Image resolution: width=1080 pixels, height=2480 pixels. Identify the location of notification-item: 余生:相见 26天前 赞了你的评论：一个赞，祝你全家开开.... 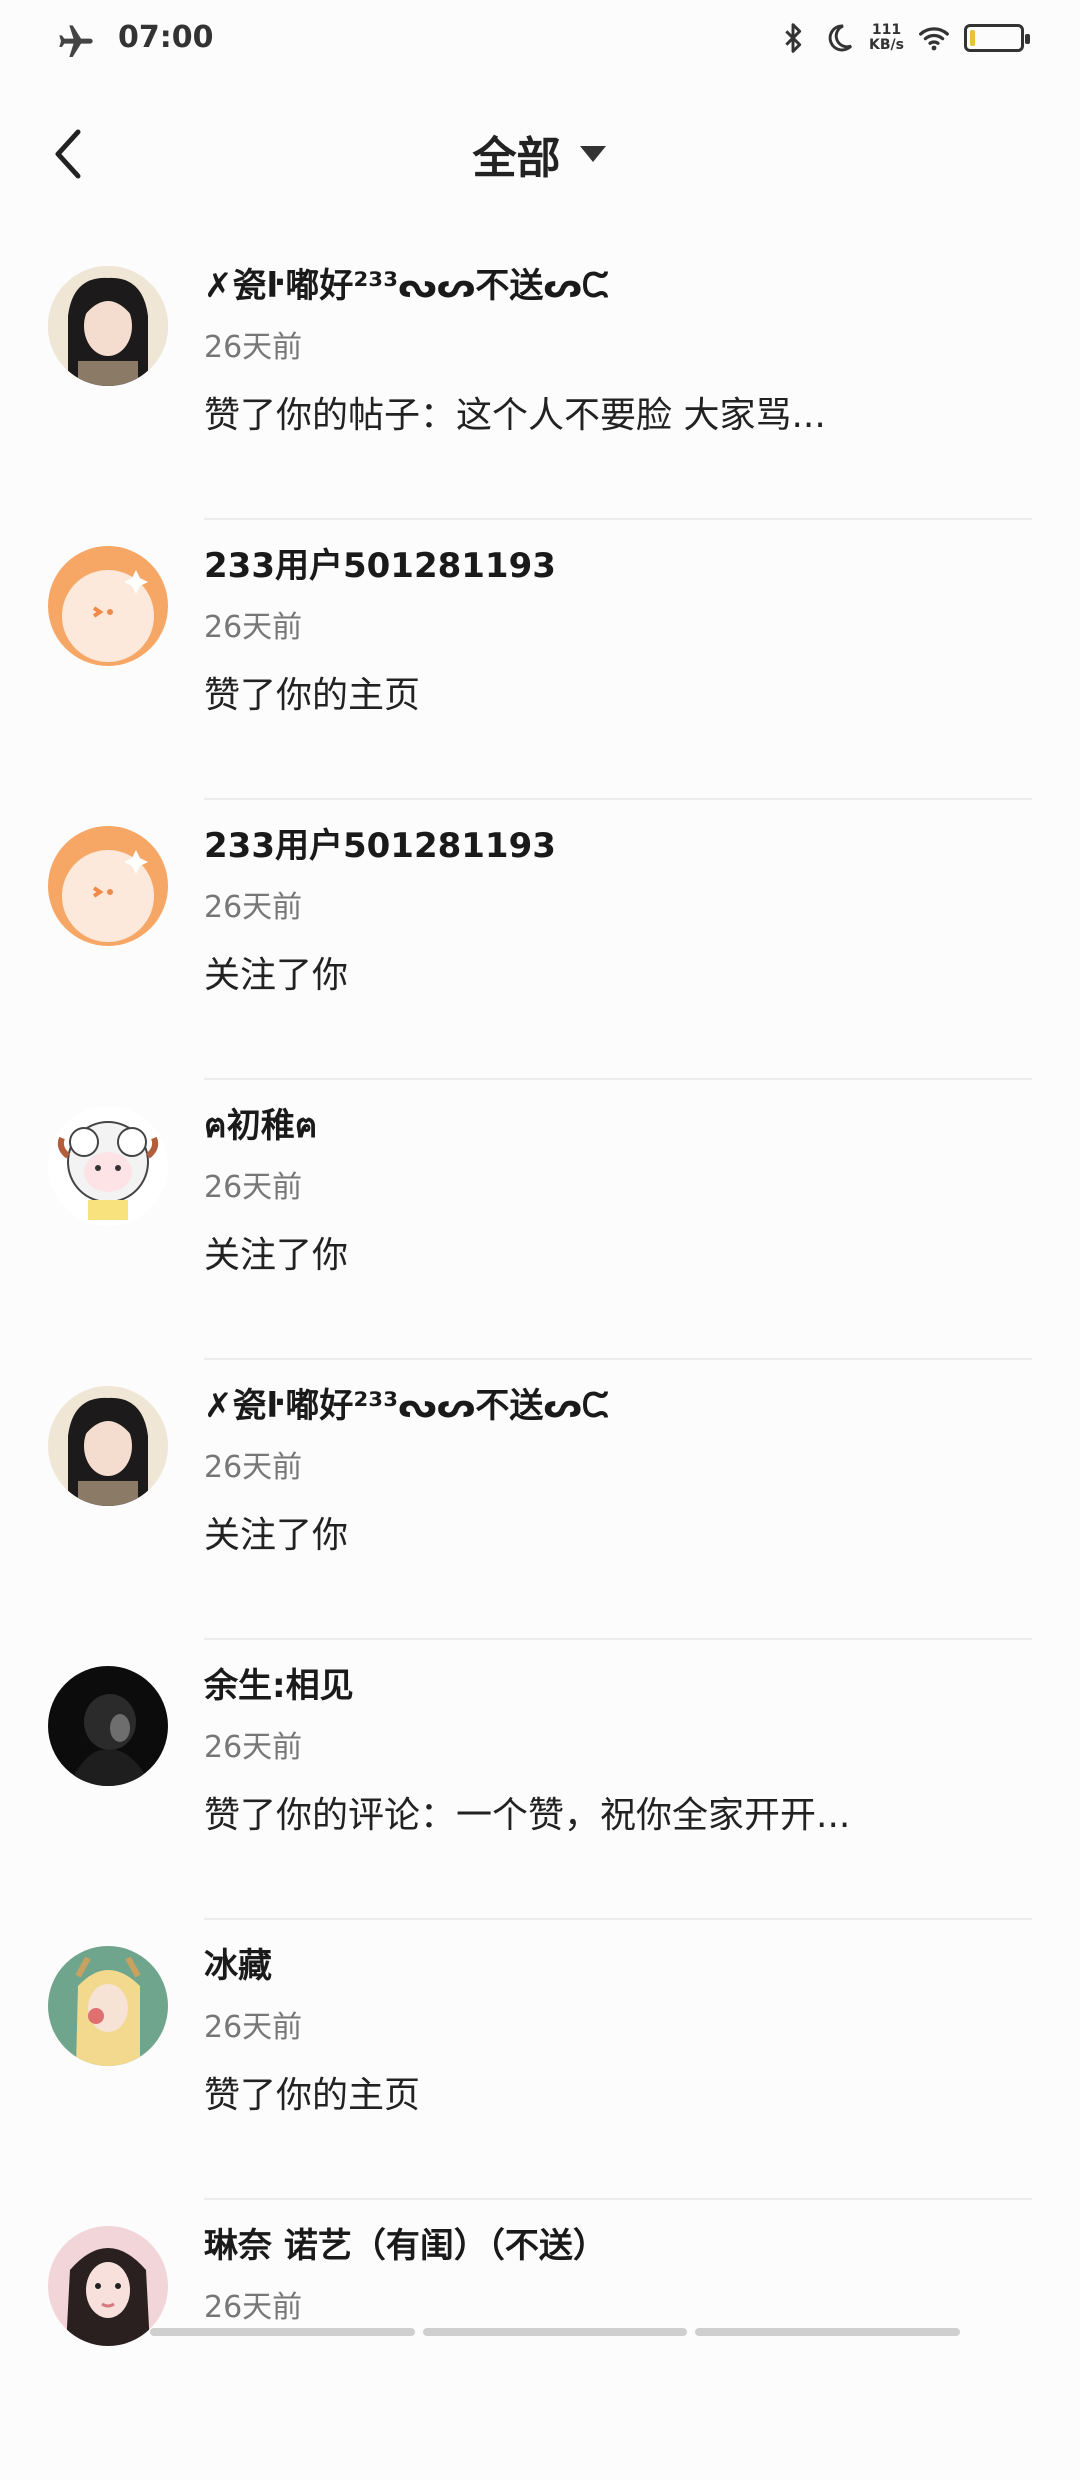
(540, 1780).